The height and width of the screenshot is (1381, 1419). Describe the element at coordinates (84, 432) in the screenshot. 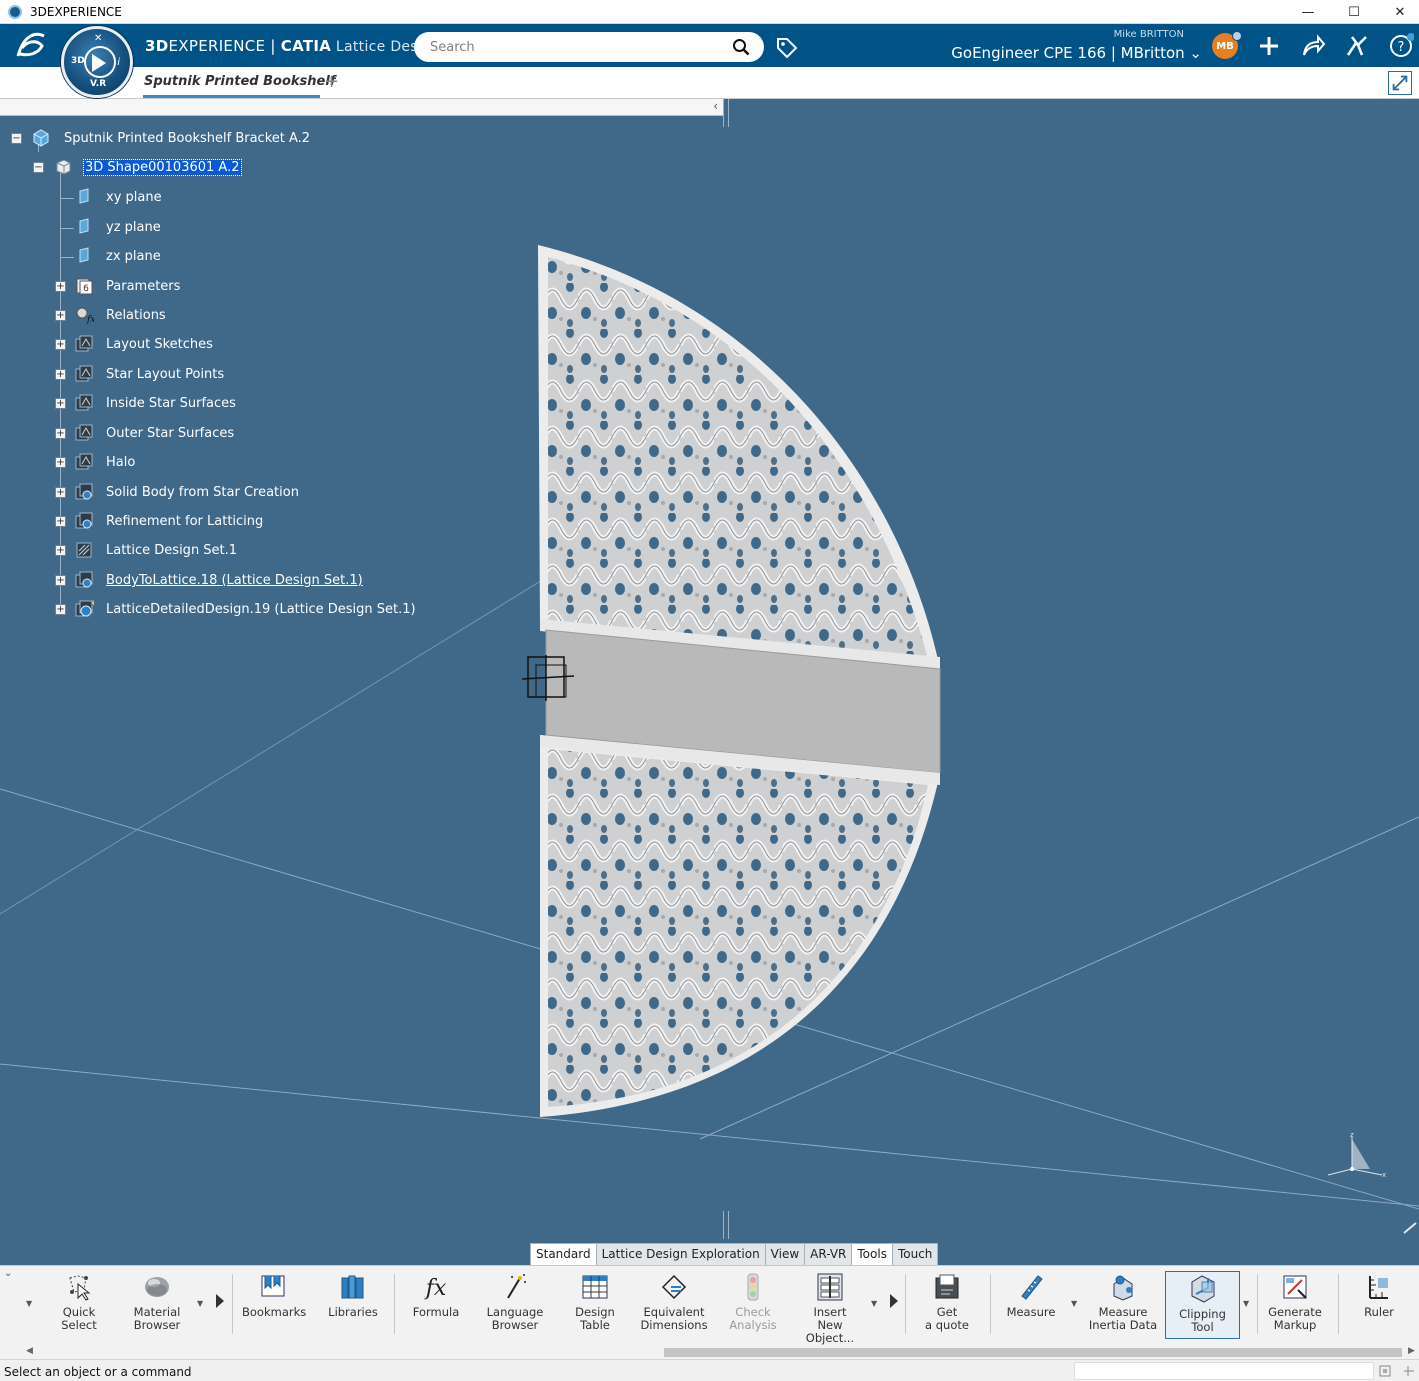

I see `geometrical-set-icon` at that location.